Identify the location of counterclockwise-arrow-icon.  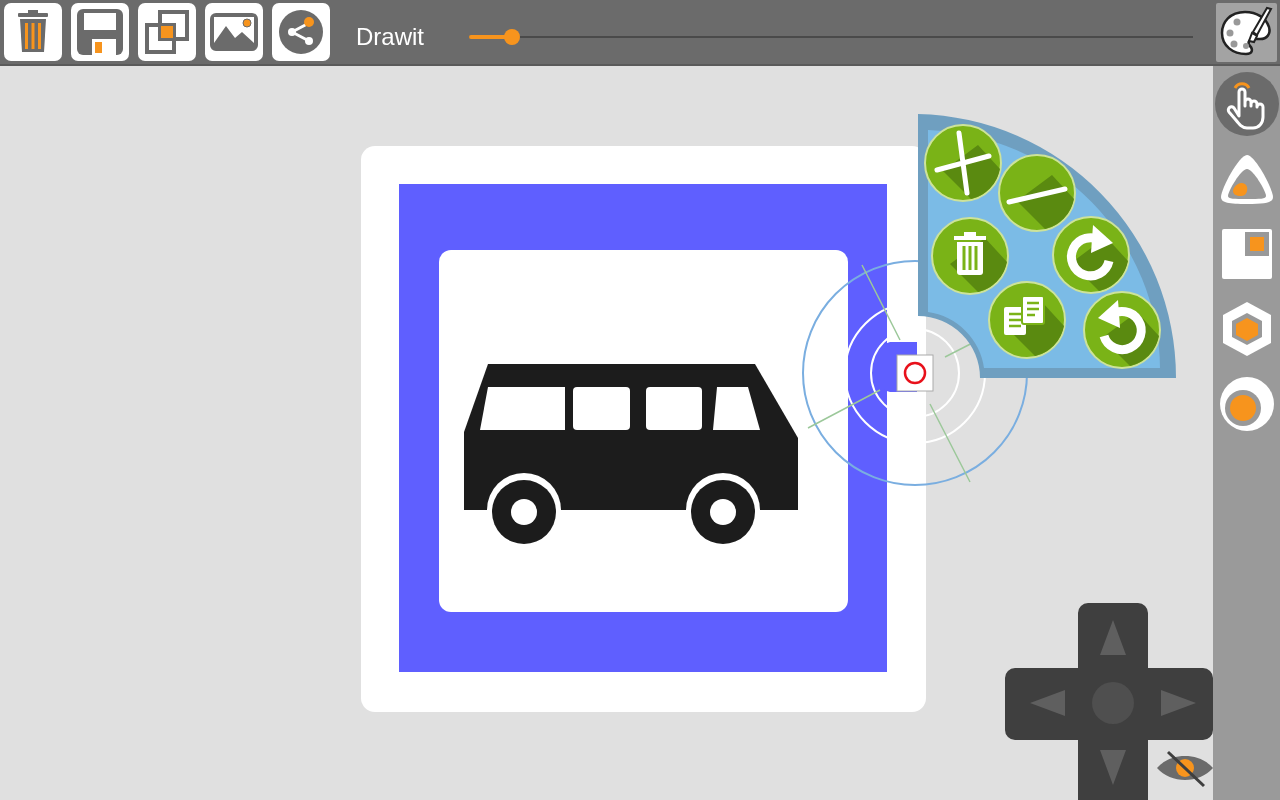
(1122, 327).